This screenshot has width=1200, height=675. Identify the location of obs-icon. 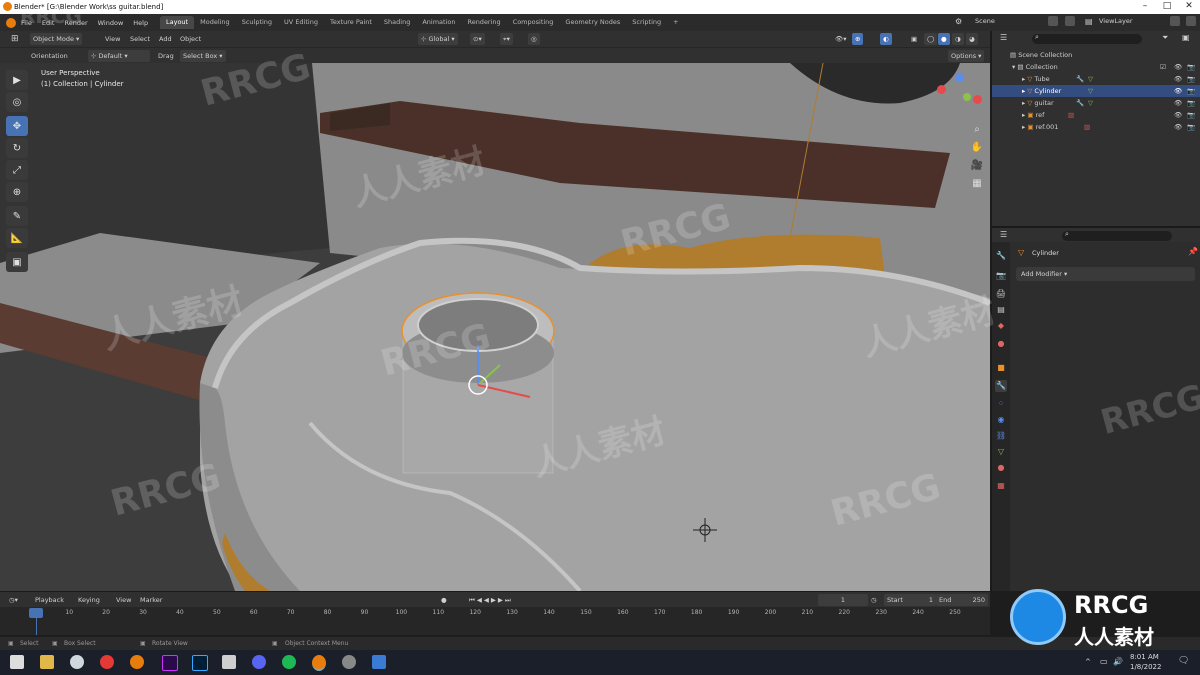
(349, 662).